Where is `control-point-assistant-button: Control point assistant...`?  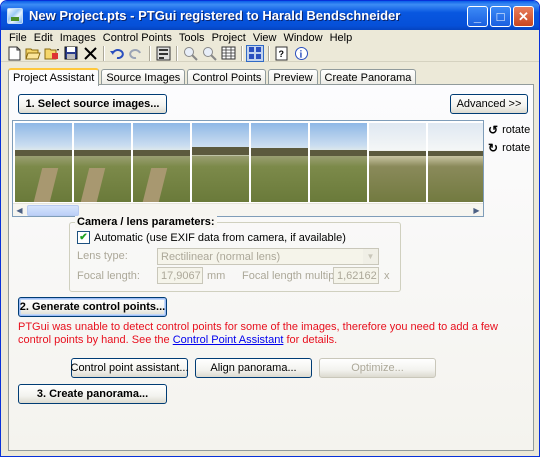
control-point-assistant-button: Control point assistant... is located at coordinates (130, 368).